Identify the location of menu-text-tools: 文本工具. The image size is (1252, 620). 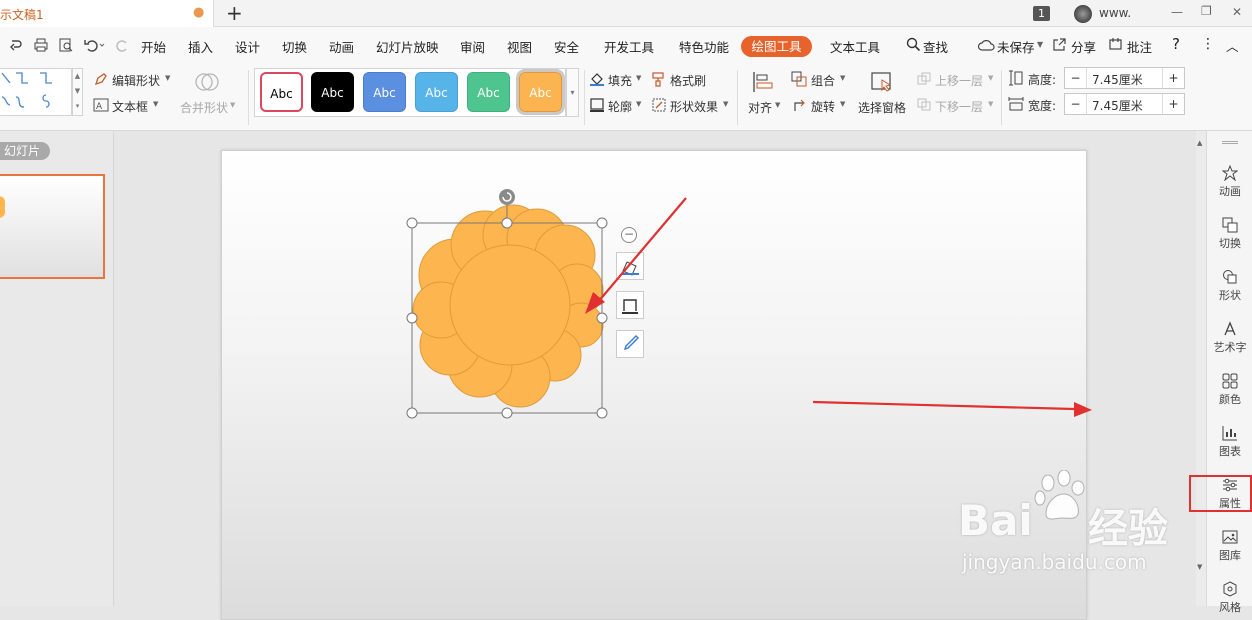
(855, 46).